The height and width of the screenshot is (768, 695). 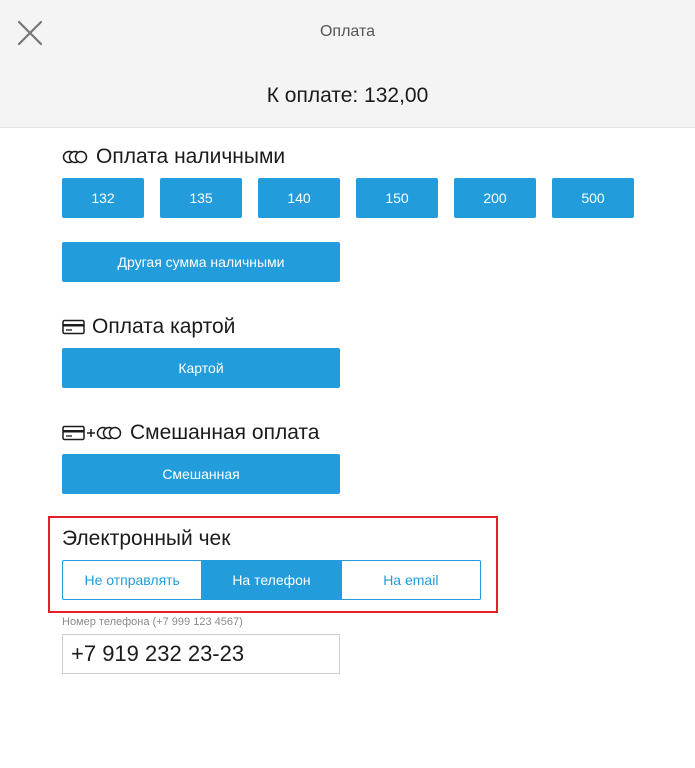 What do you see at coordinates (299, 198) in the screenshot?
I see `cash-amount-button-140: 140` at bounding box center [299, 198].